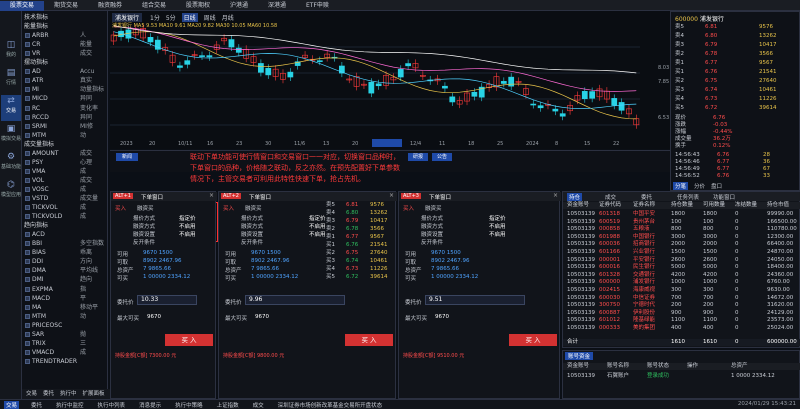  I want to click on fund-tab: 账号资金, so click(579, 356).